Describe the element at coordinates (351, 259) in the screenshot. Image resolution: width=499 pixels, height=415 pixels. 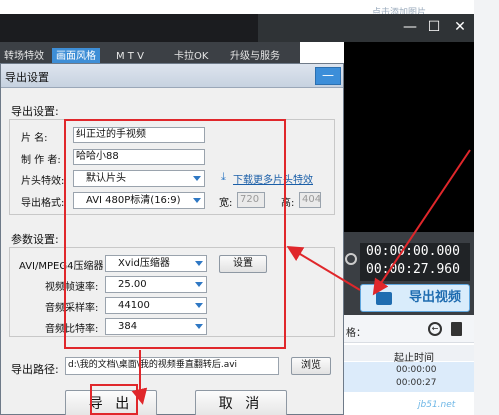
I see `play-icon` at that location.